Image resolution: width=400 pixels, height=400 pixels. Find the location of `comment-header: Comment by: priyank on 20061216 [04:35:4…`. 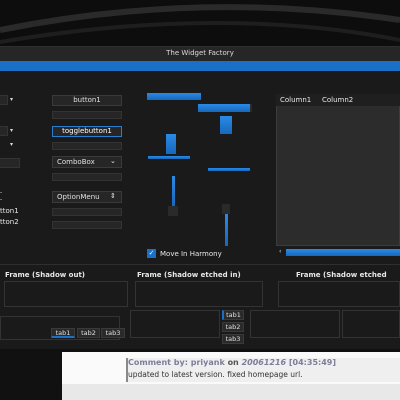

comment-header: Comment by: priyank on 20061216 [04:35:4… is located at coordinates (232, 362).